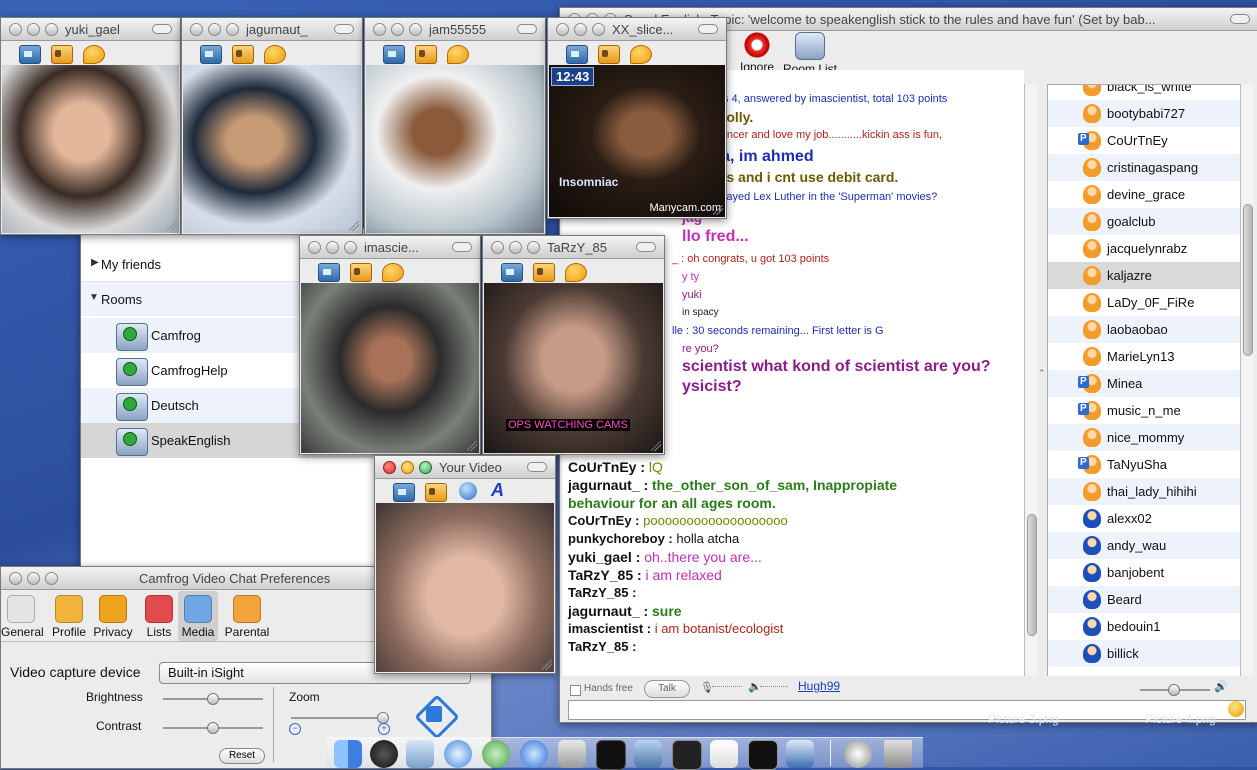 The image size is (1257, 770). What do you see at coordinates (33, 578) in the screenshot?
I see `prefs-minimize-button` at bounding box center [33, 578].